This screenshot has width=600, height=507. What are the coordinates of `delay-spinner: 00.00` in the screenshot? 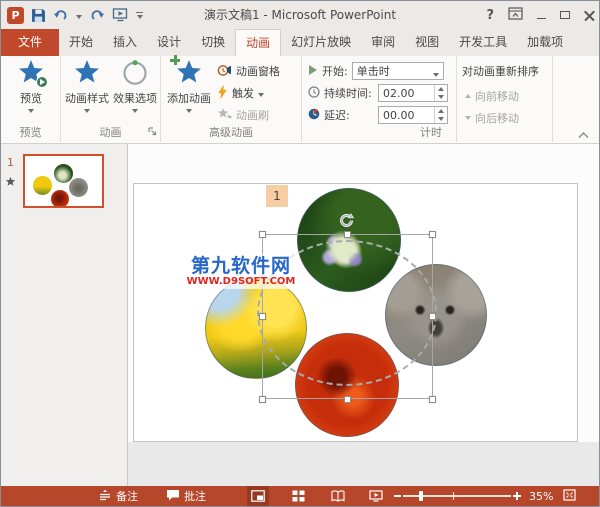 It's located at (413, 115).